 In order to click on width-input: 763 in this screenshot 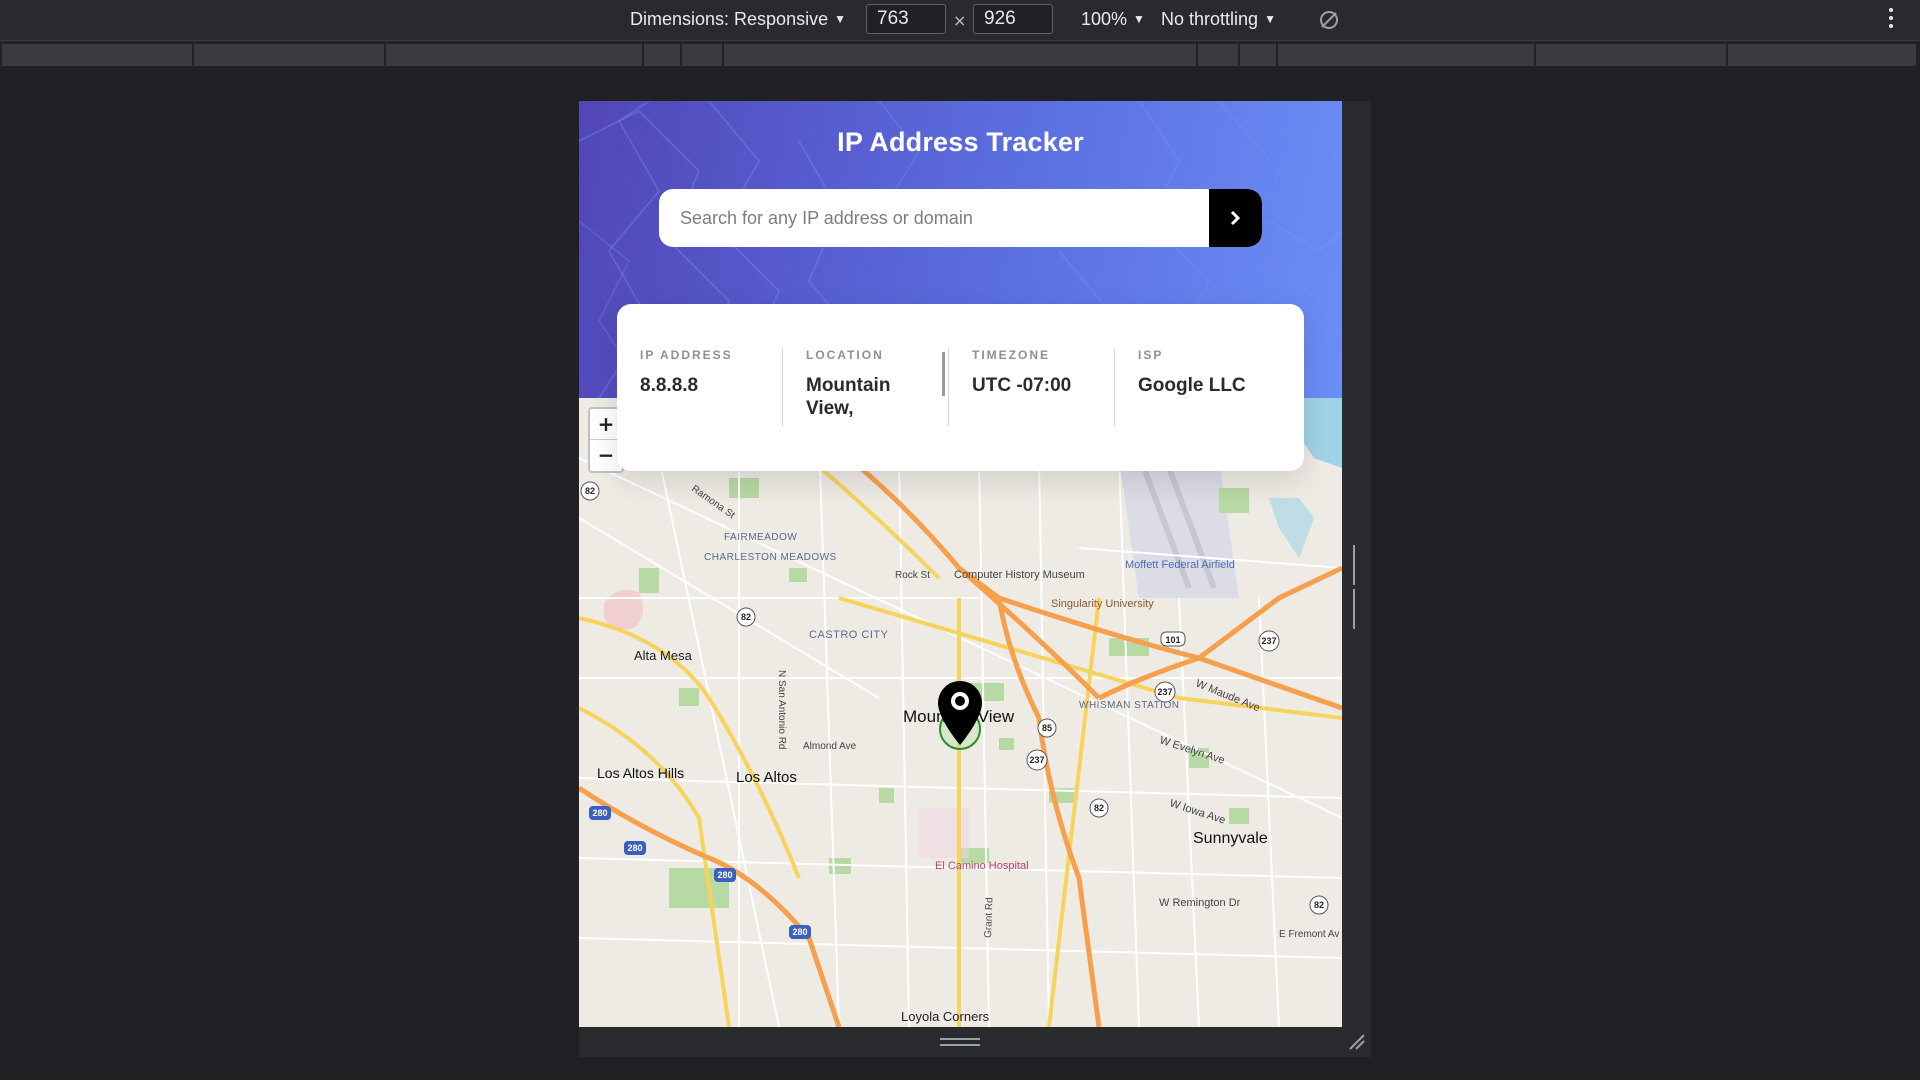, I will do `click(906, 19)`.